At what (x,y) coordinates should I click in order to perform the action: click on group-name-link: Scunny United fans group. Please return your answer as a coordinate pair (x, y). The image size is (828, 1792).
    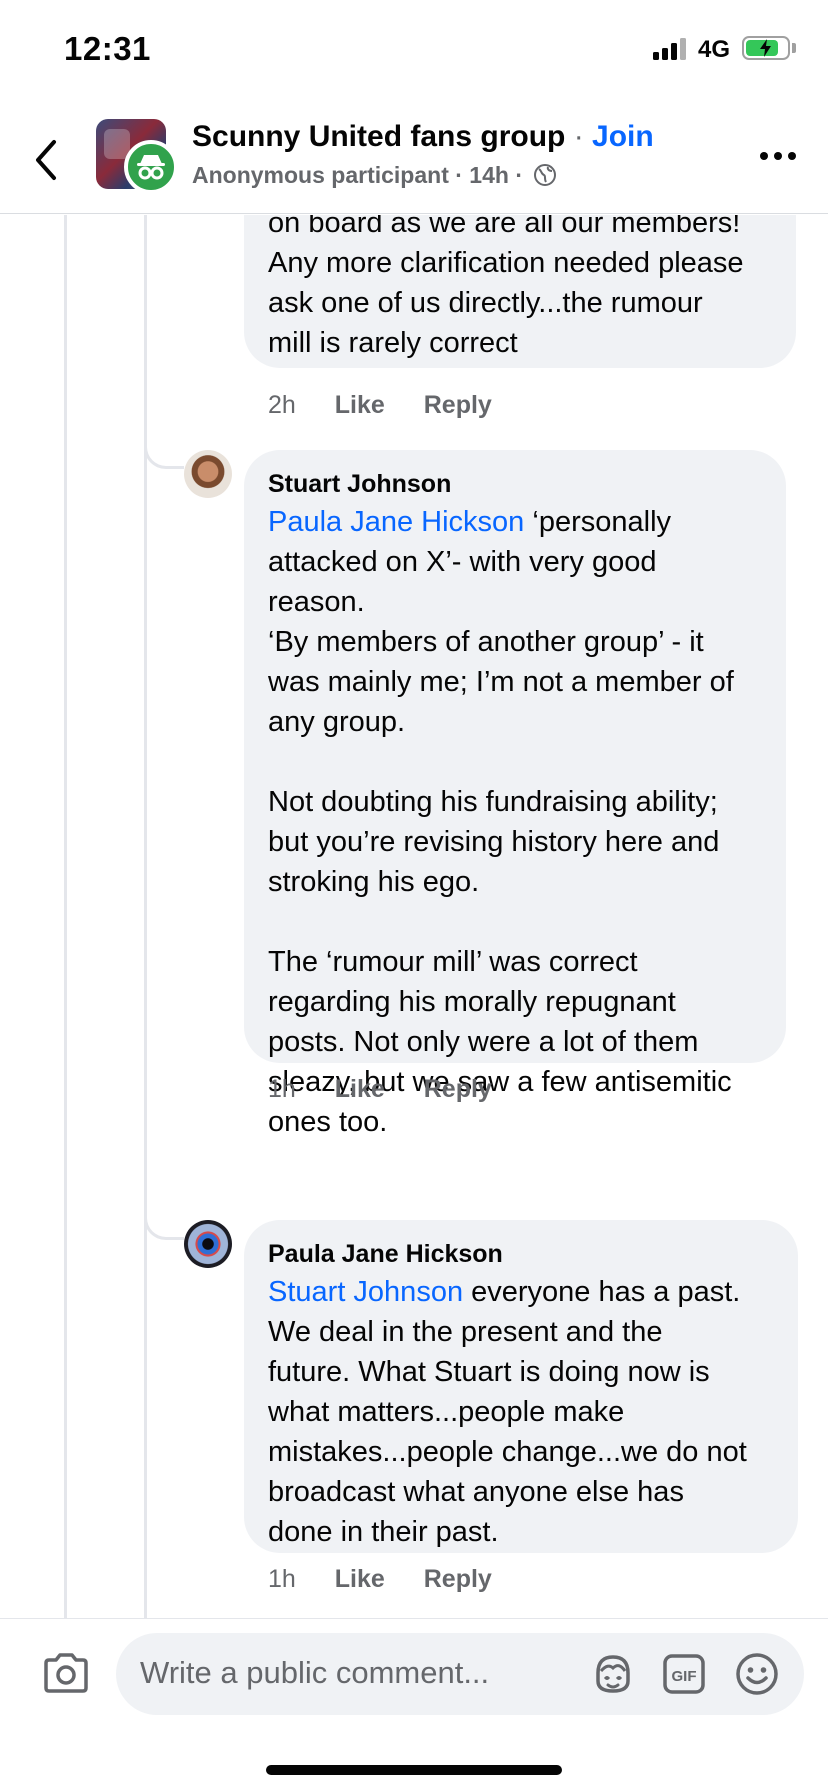
    Looking at the image, I should click on (378, 136).